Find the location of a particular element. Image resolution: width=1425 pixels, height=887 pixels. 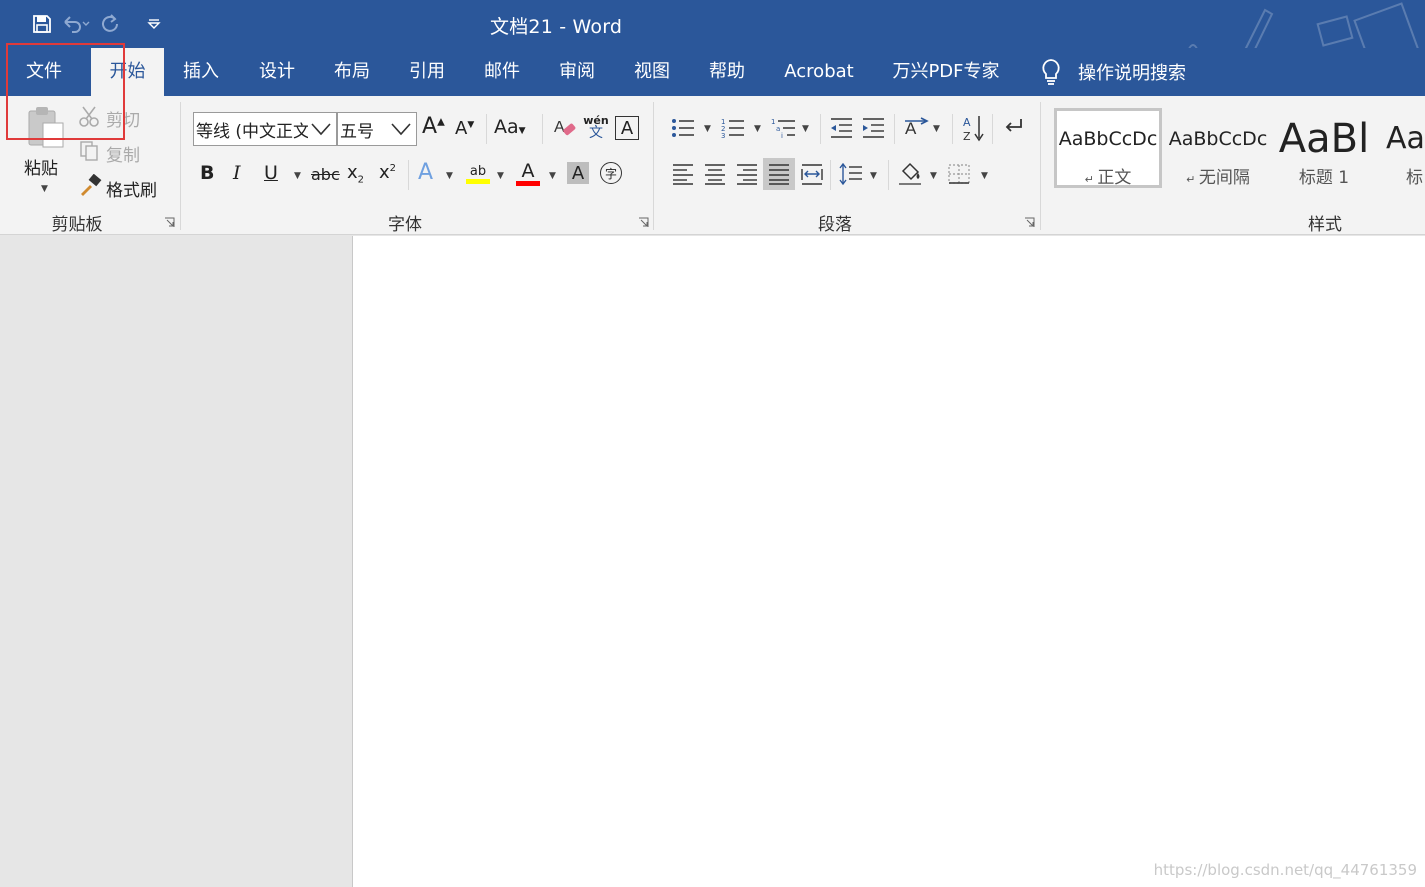

font-launcher-icon is located at coordinates (643, 222).